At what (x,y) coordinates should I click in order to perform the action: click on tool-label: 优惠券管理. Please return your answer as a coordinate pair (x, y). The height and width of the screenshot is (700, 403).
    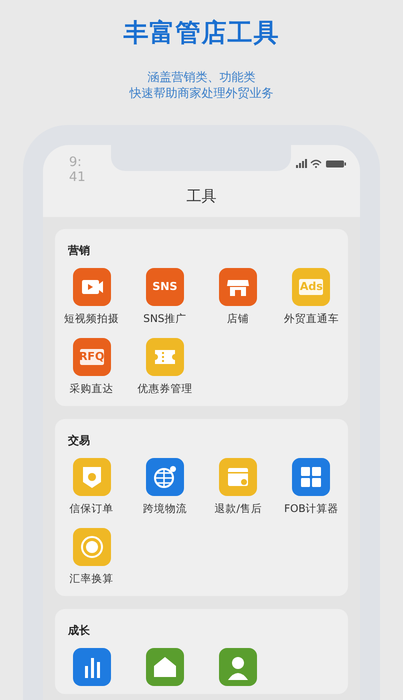
    Looking at the image, I should click on (164, 390).